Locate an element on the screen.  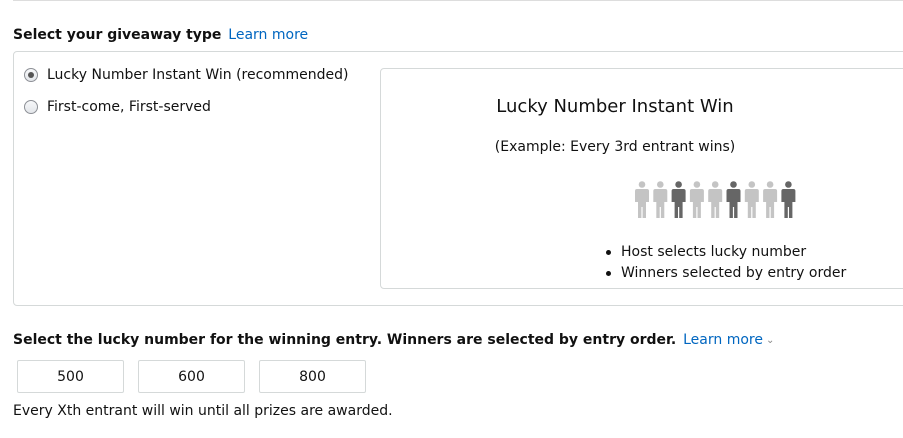
giveaway-type-heading-text: Select your giveaway type is located at coordinates (117, 35).